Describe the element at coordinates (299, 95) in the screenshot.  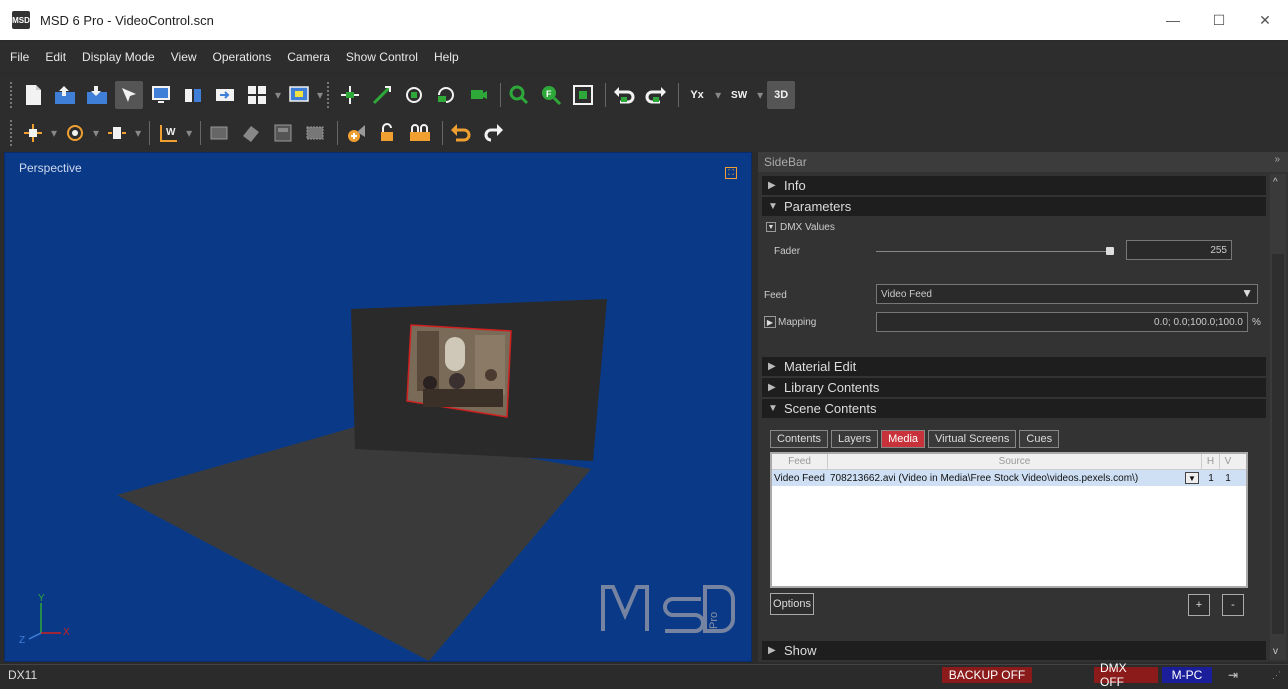
I see `display-icon` at that location.